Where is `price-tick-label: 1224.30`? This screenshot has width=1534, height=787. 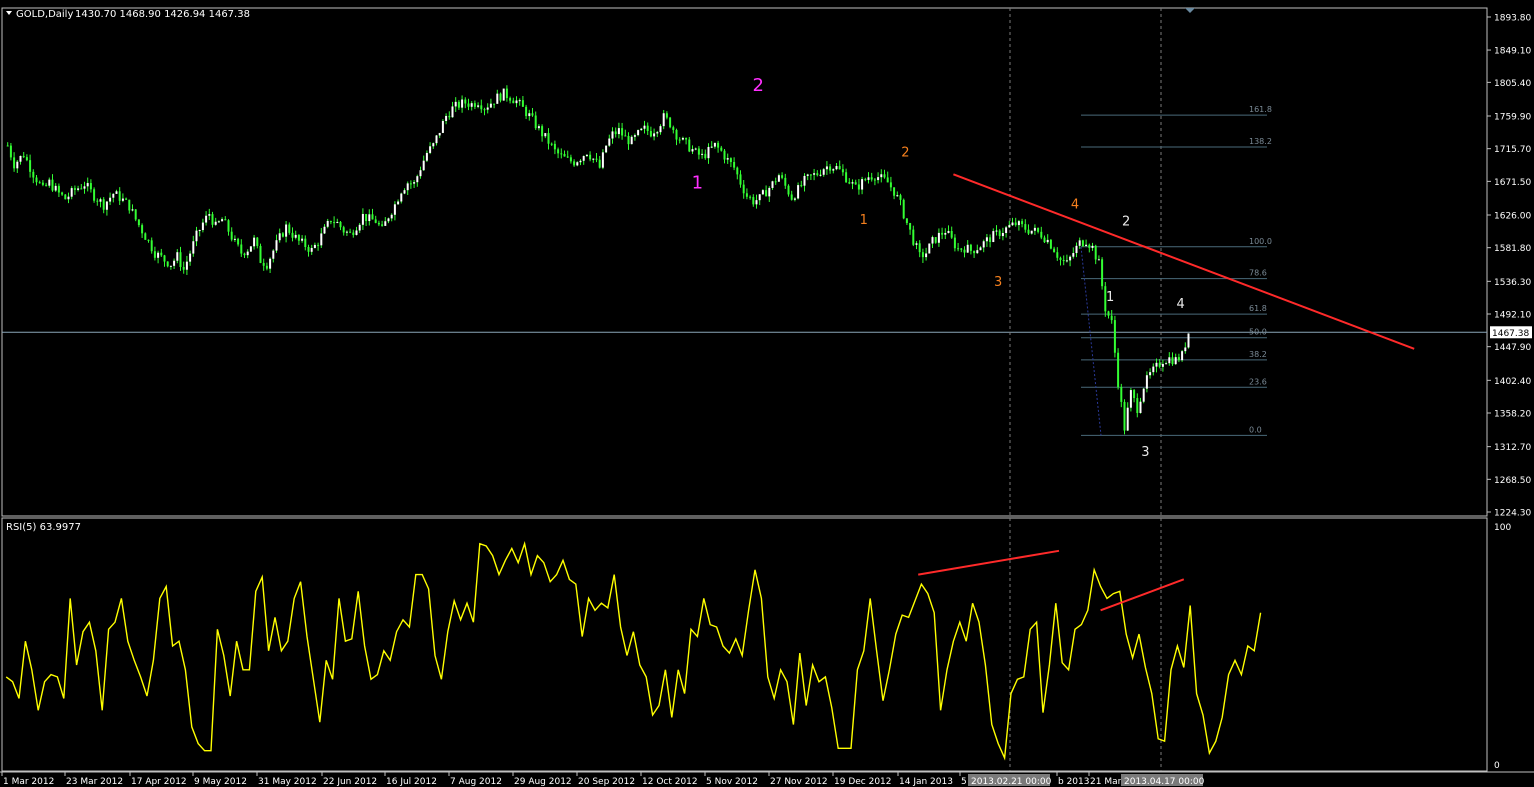 price-tick-label: 1224.30 is located at coordinates (1512, 514).